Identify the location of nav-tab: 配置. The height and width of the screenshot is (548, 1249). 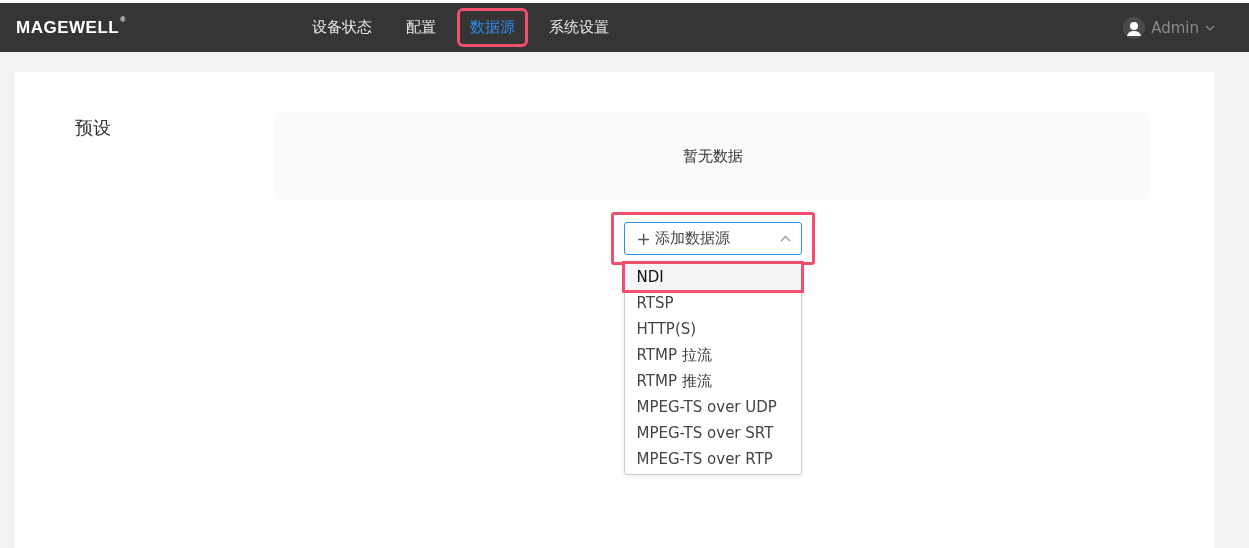
(421, 27).